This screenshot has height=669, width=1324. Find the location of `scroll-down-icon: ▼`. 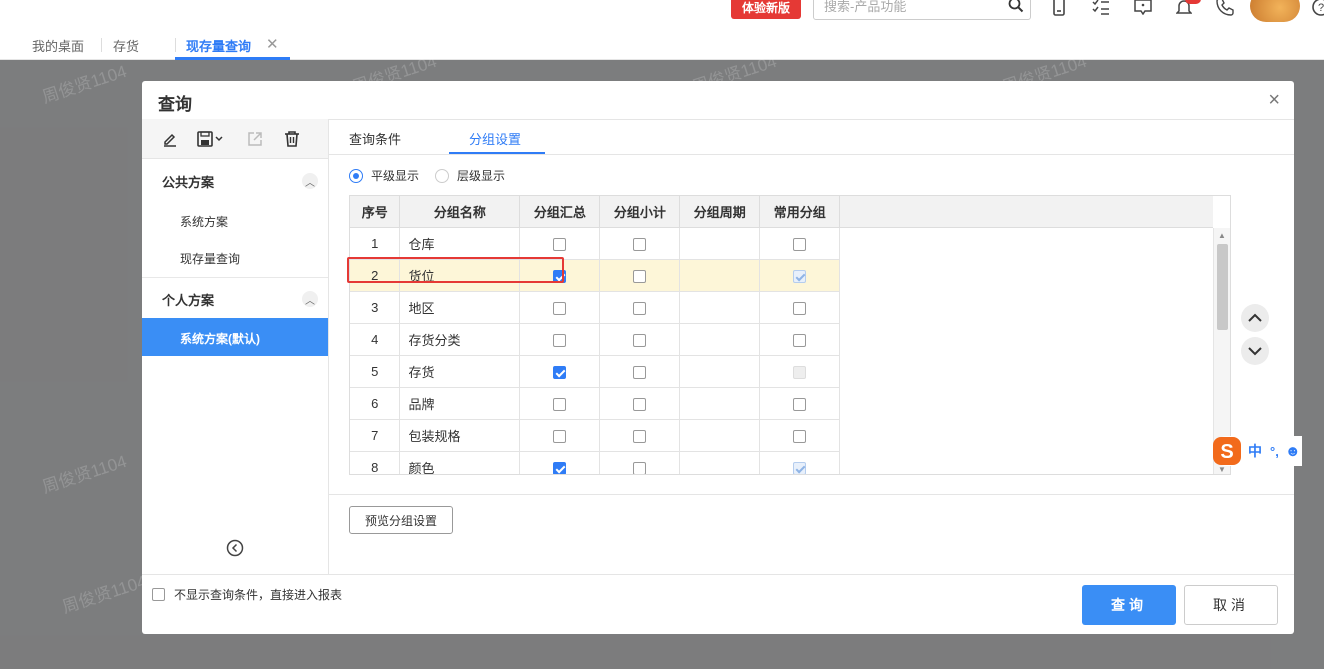

scroll-down-icon: ▼ is located at coordinates (1222, 469).